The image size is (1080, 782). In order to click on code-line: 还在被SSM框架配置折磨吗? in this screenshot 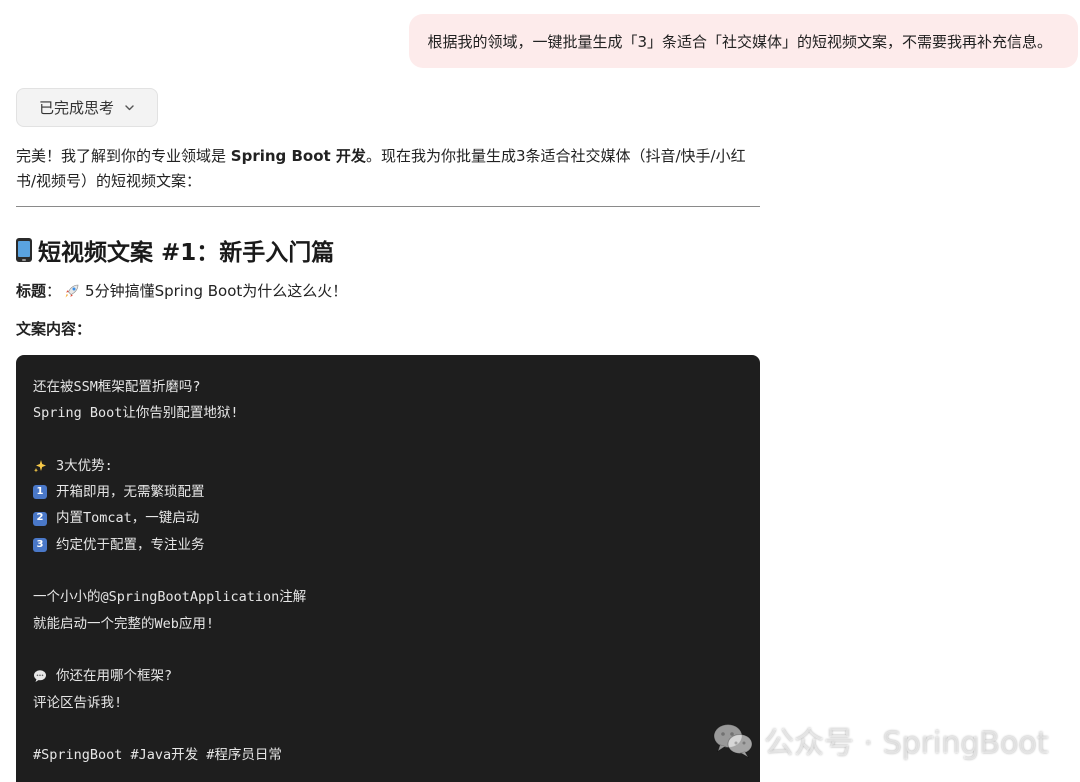, I will do `click(396, 387)`.